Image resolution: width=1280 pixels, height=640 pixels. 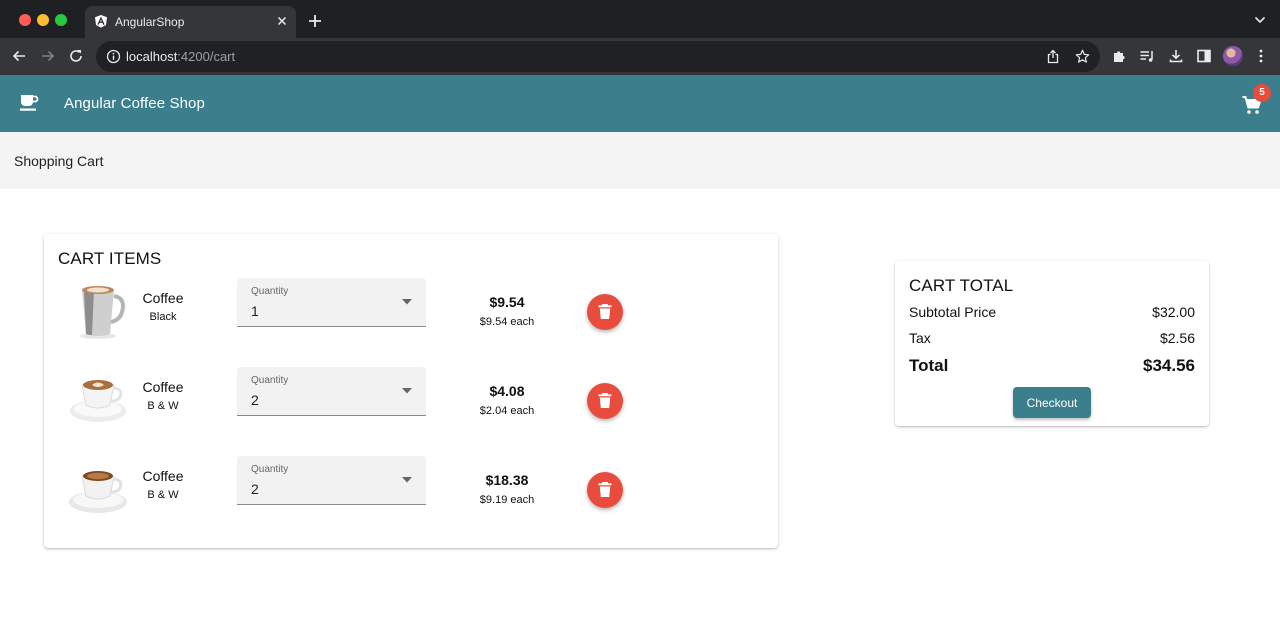 I want to click on minimize-window-icon, so click(x=43, y=20).